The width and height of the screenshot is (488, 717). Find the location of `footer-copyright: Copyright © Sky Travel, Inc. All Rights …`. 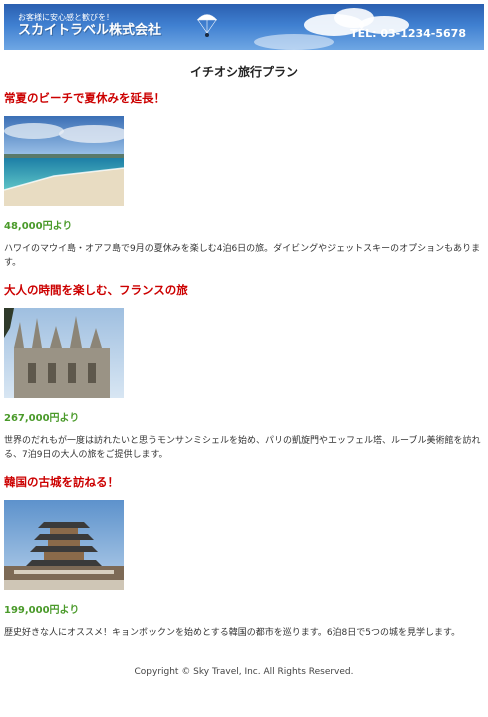

footer-copyright: Copyright © Sky Travel, Inc. All Rights … is located at coordinates (244, 672).